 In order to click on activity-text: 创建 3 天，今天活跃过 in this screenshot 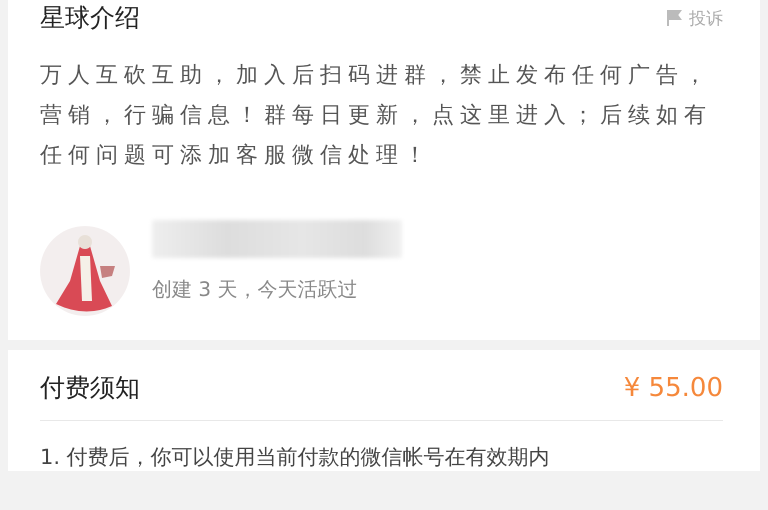, I will do `click(255, 289)`.